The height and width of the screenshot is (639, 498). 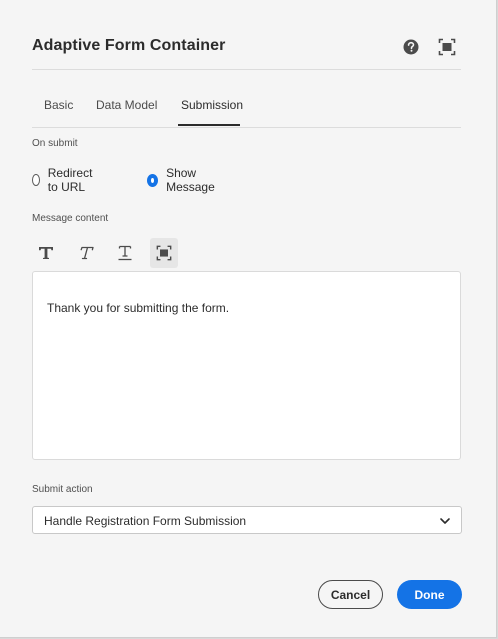 What do you see at coordinates (212, 105) in the screenshot?
I see `tab-submission: Submission` at bounding box center [212, 105].